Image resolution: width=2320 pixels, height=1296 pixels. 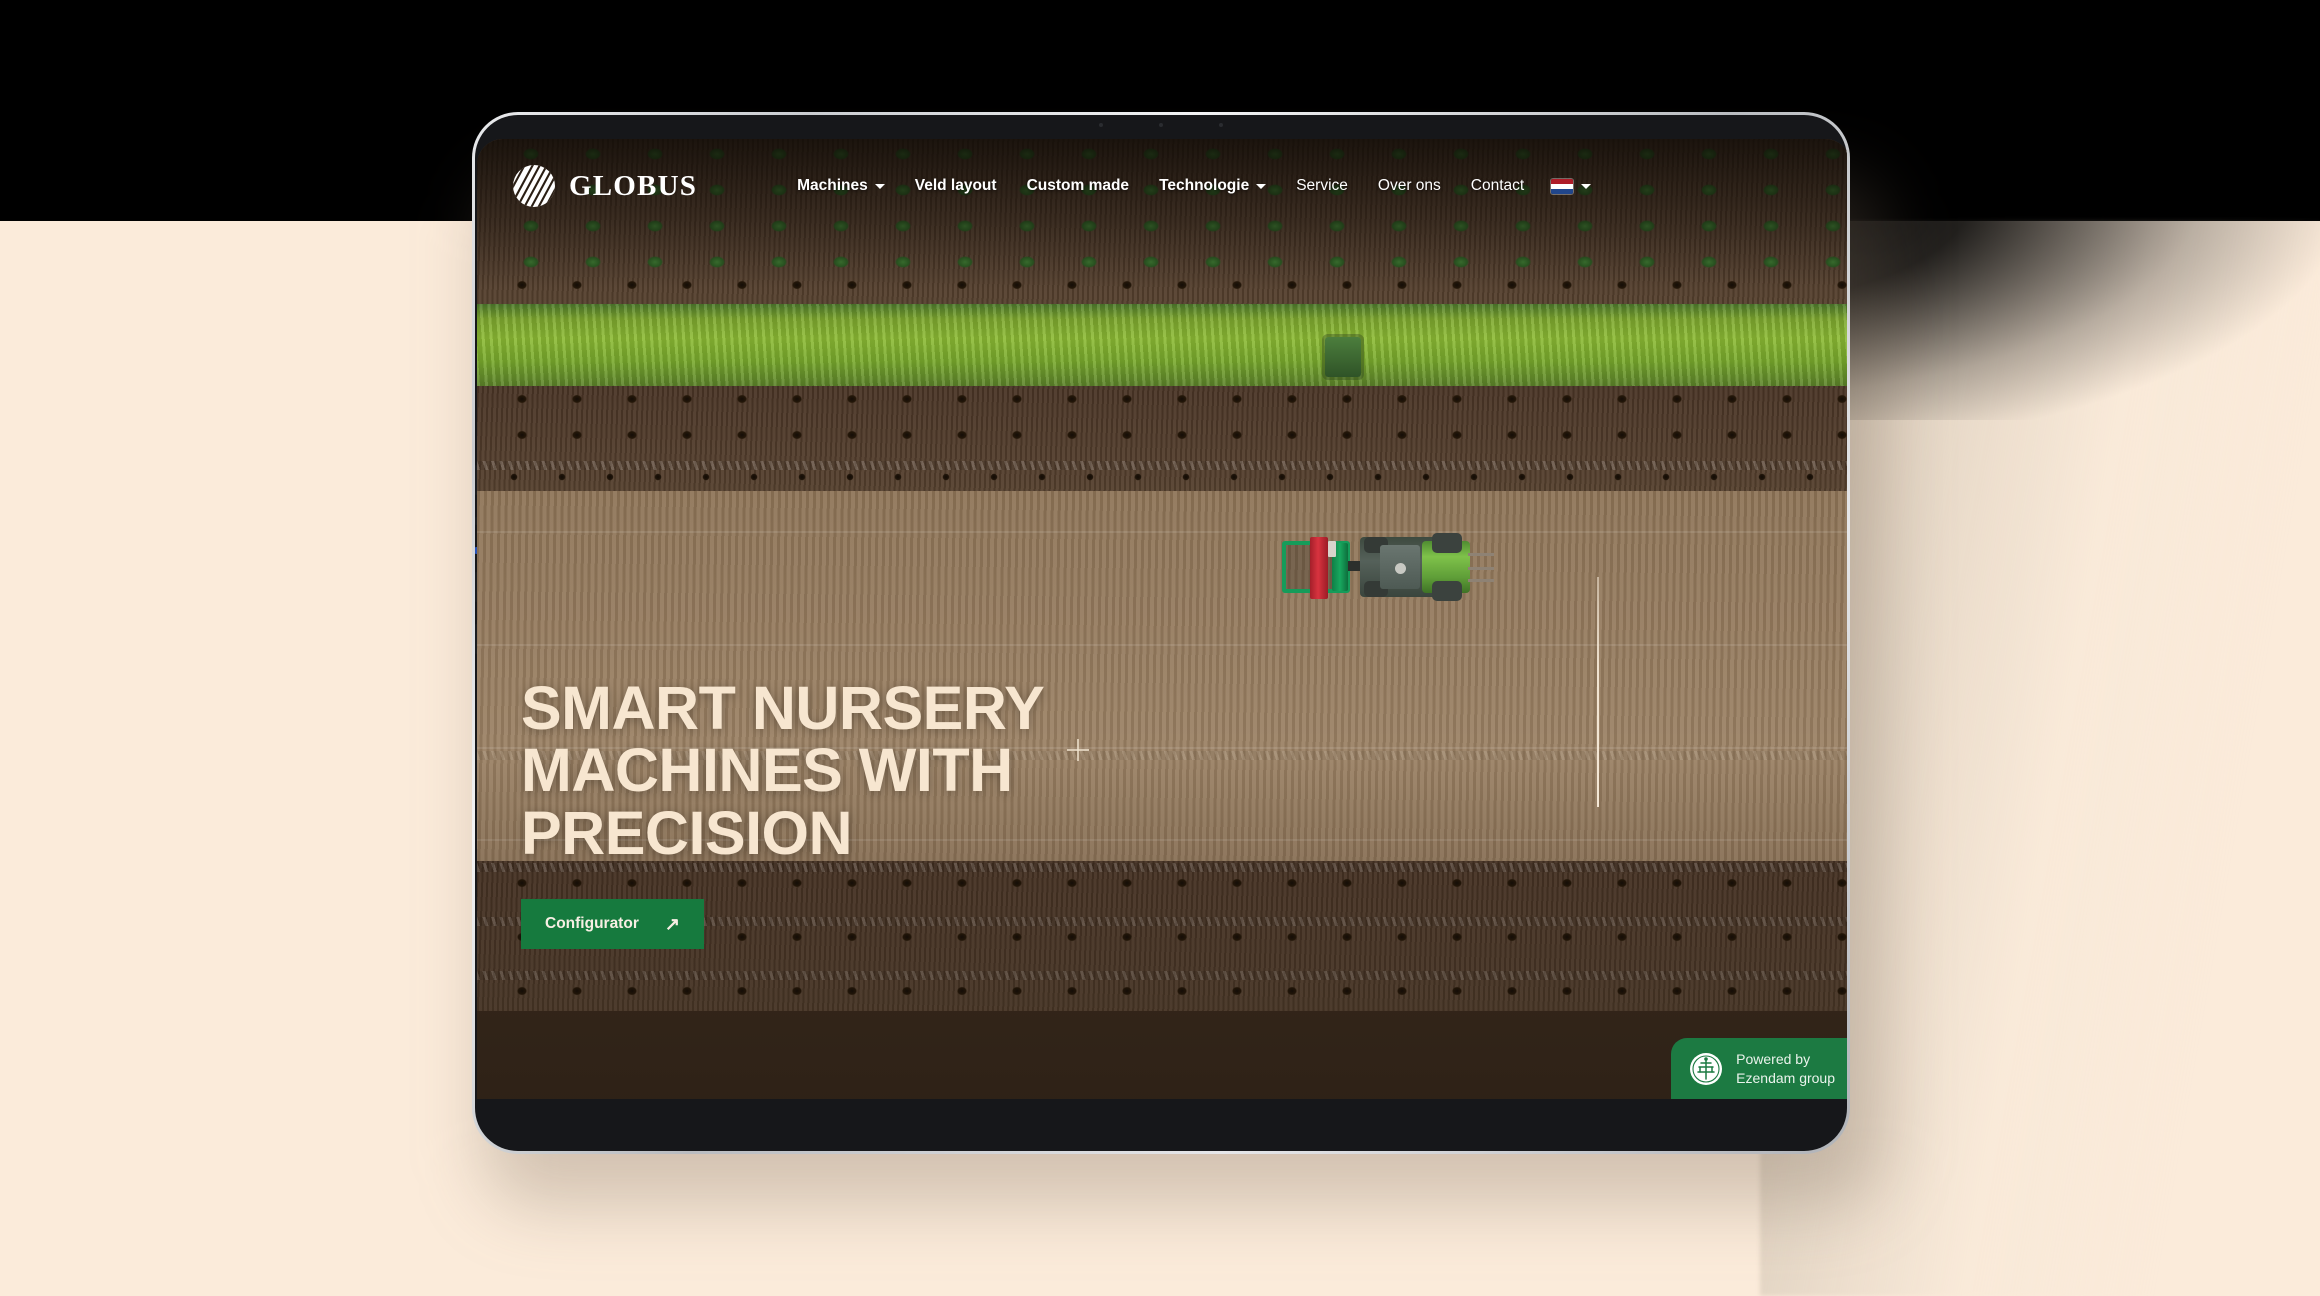 I want to click on device-sensor-dots, so click(x=1161, y=127).